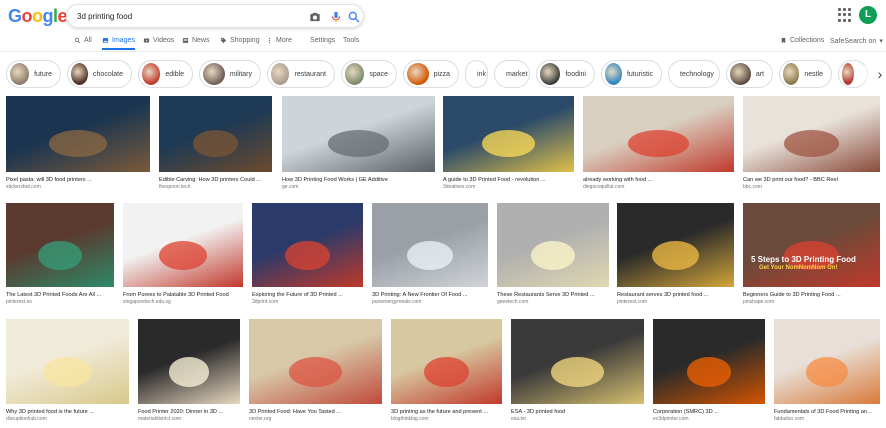  Describe the element at coordinates (322, 40) in the screenshot. I see `settings-link: Settings` at that location.